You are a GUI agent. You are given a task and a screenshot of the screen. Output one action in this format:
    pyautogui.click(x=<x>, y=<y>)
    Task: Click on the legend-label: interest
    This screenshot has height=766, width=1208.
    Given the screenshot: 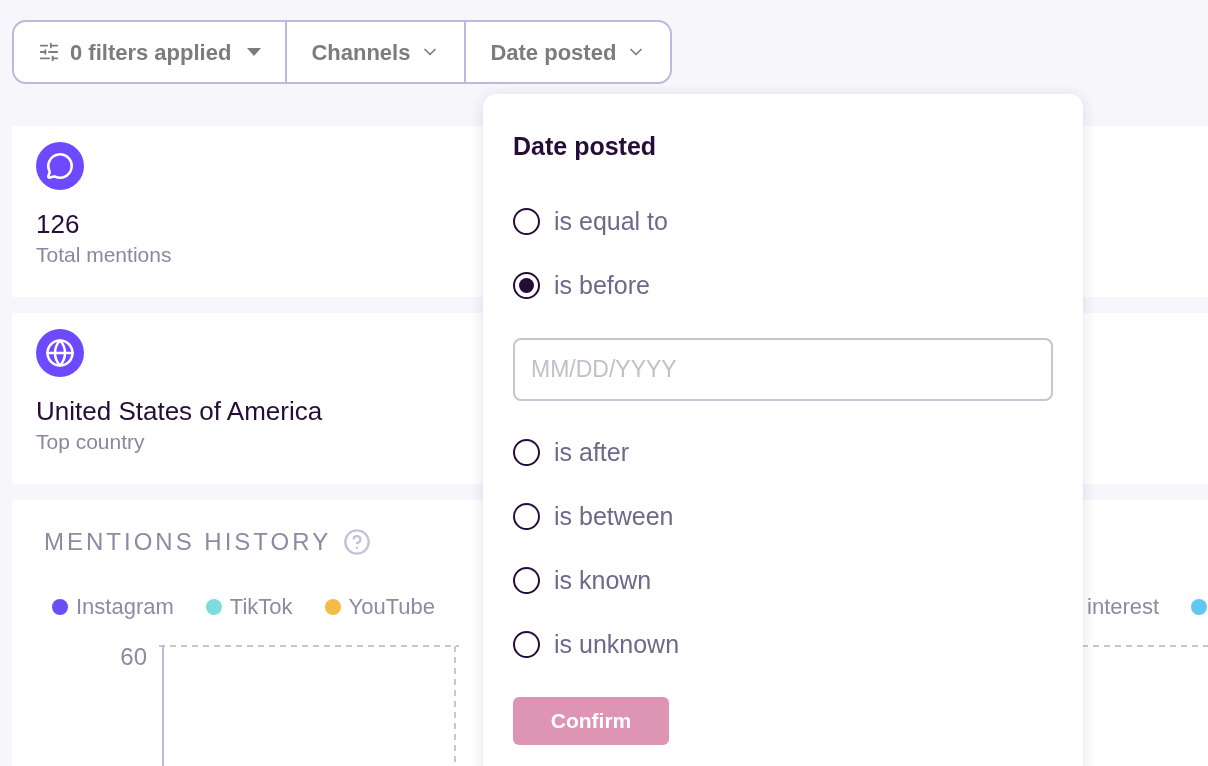 What is the action you would take?
    pyautogui.click(x=1123, y=607)
    